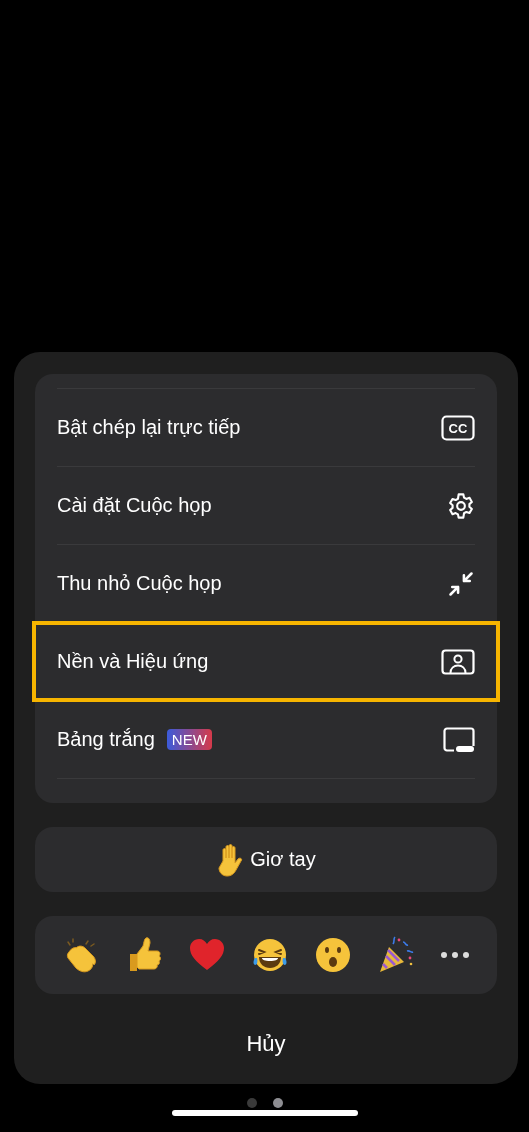 This screenshot has height=1132, width=529. I want to click on settings-icon, so click(461, 505).